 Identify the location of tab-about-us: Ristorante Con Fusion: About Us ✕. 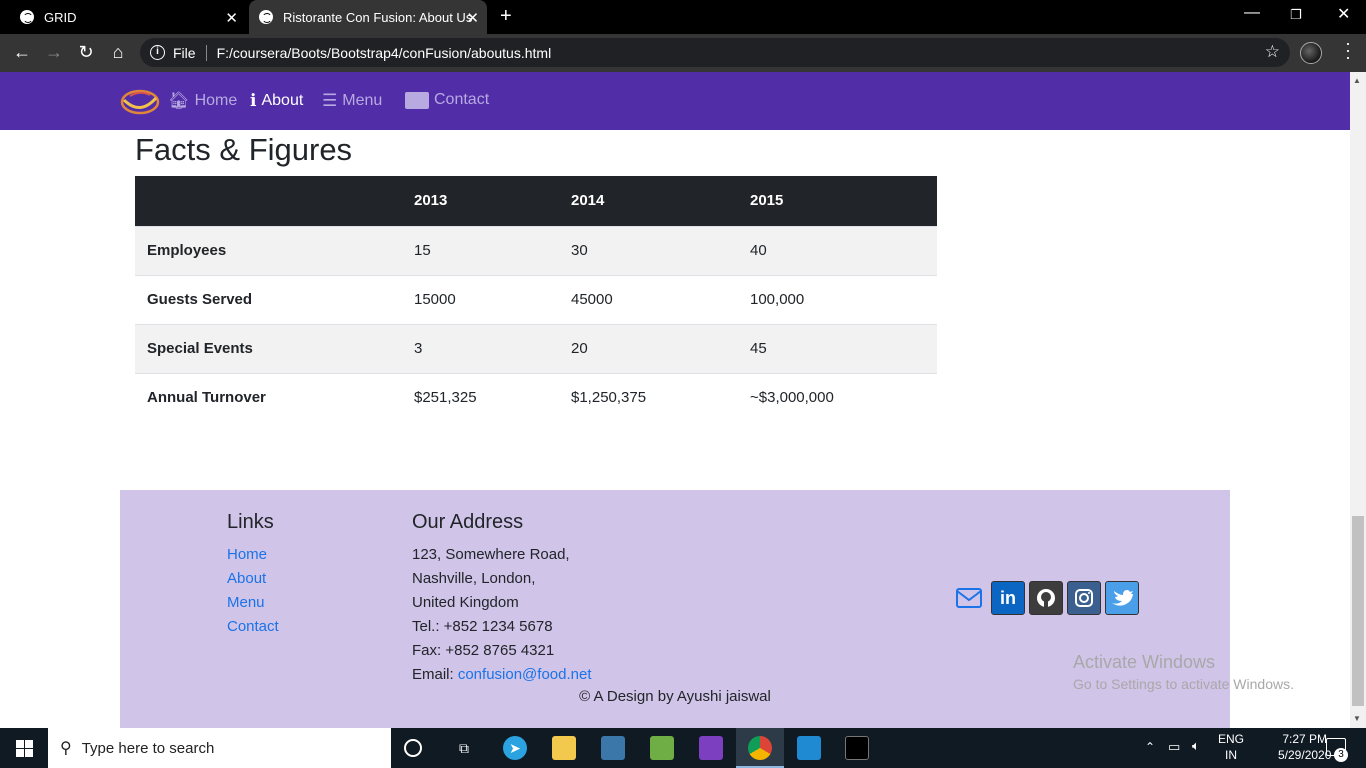
(368, 17).